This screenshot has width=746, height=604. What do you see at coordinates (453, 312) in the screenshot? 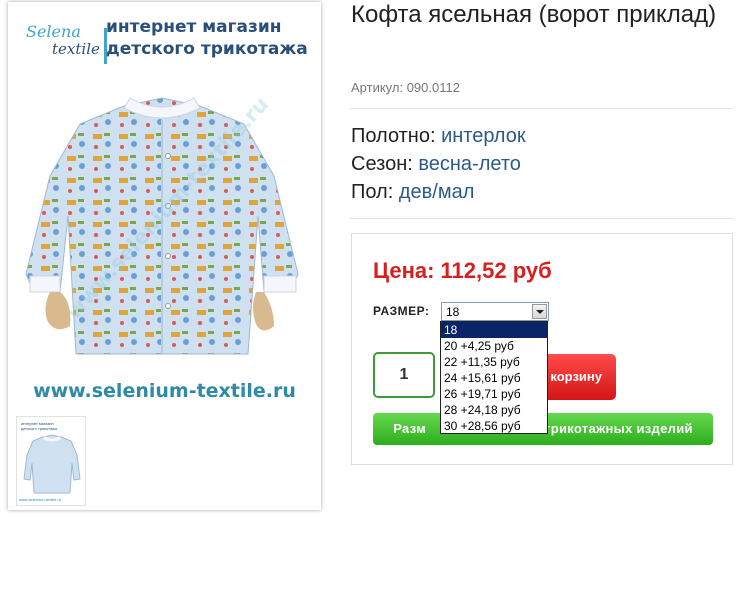
I see `size-selected-value: 18` at bounding box center [453, 312].